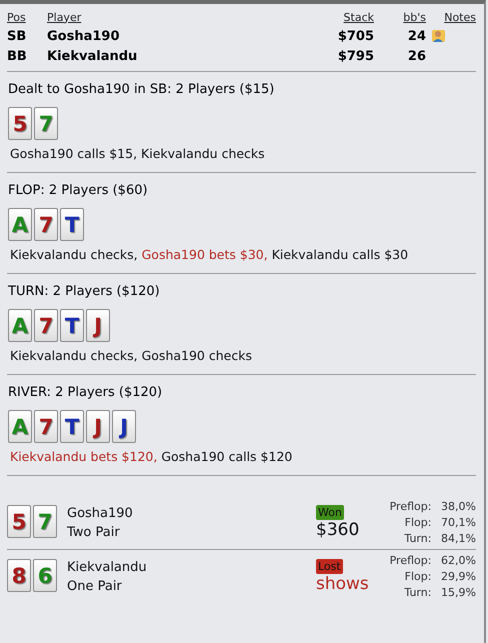 This screenshot has width=488, height=643. Describe the element at coordinates (64, 17) in the screenshot. I see `column-header: Player` at that location.